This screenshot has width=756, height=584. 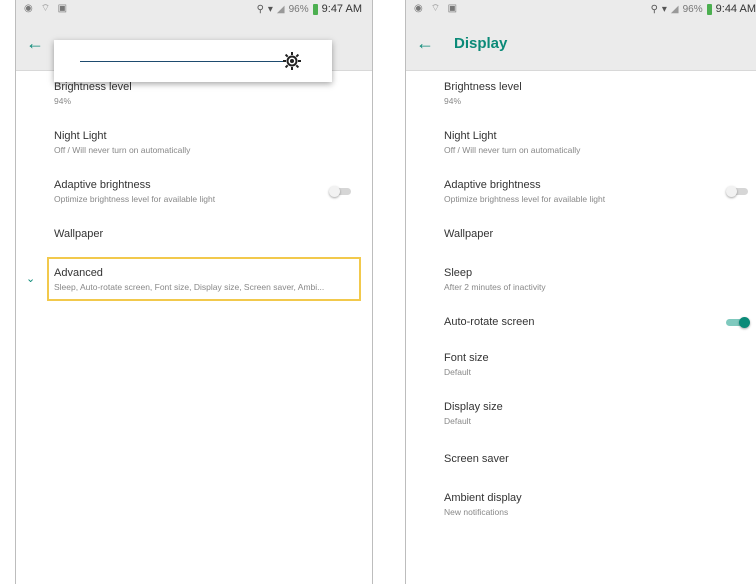 What do you see at coordinates (483, 498) in the screenshot?
I see `item-title: Ambient display` at bounding box center [483, 498].